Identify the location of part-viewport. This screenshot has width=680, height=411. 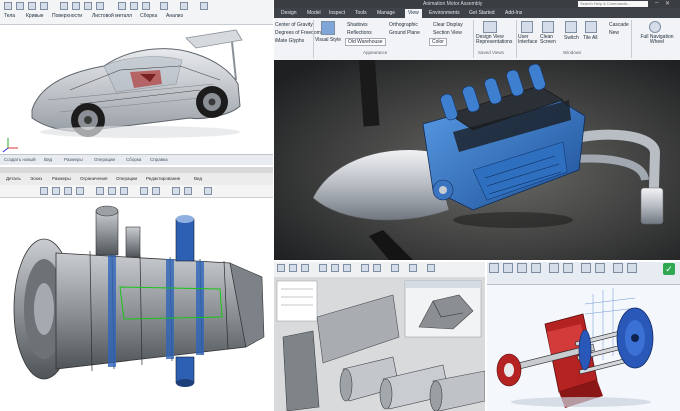
(379, 344).